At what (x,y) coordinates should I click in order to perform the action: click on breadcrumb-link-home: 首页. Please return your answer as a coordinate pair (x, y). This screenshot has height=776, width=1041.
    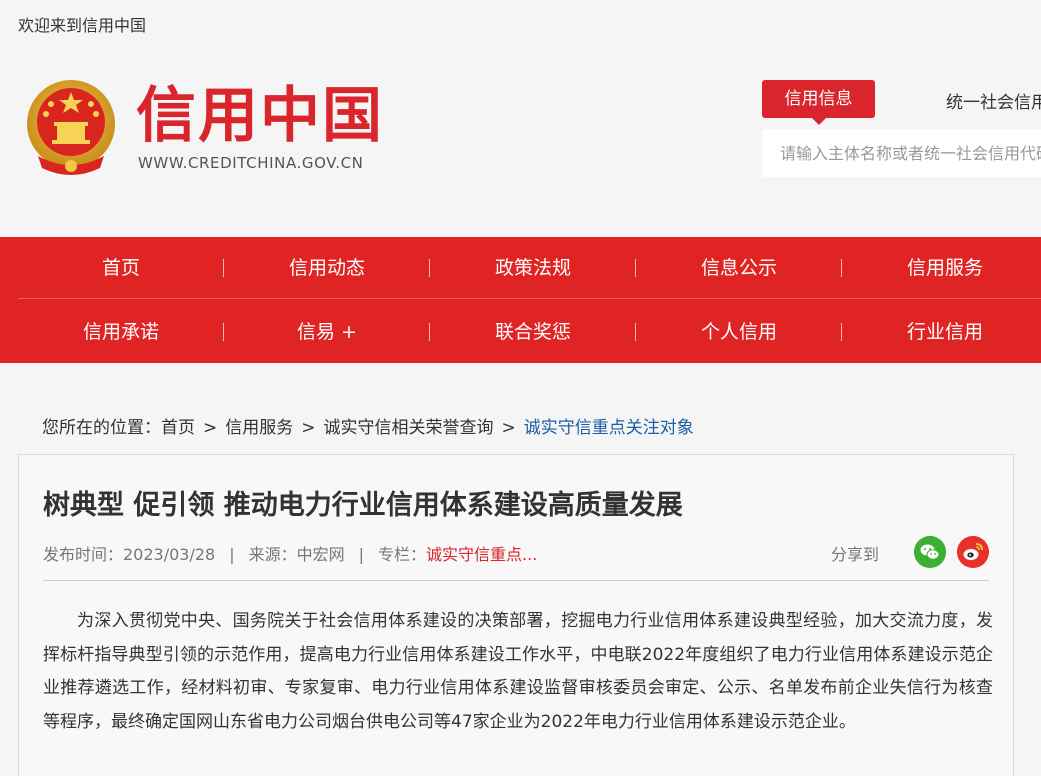
    Looking at the image, I should click on (178, 428).